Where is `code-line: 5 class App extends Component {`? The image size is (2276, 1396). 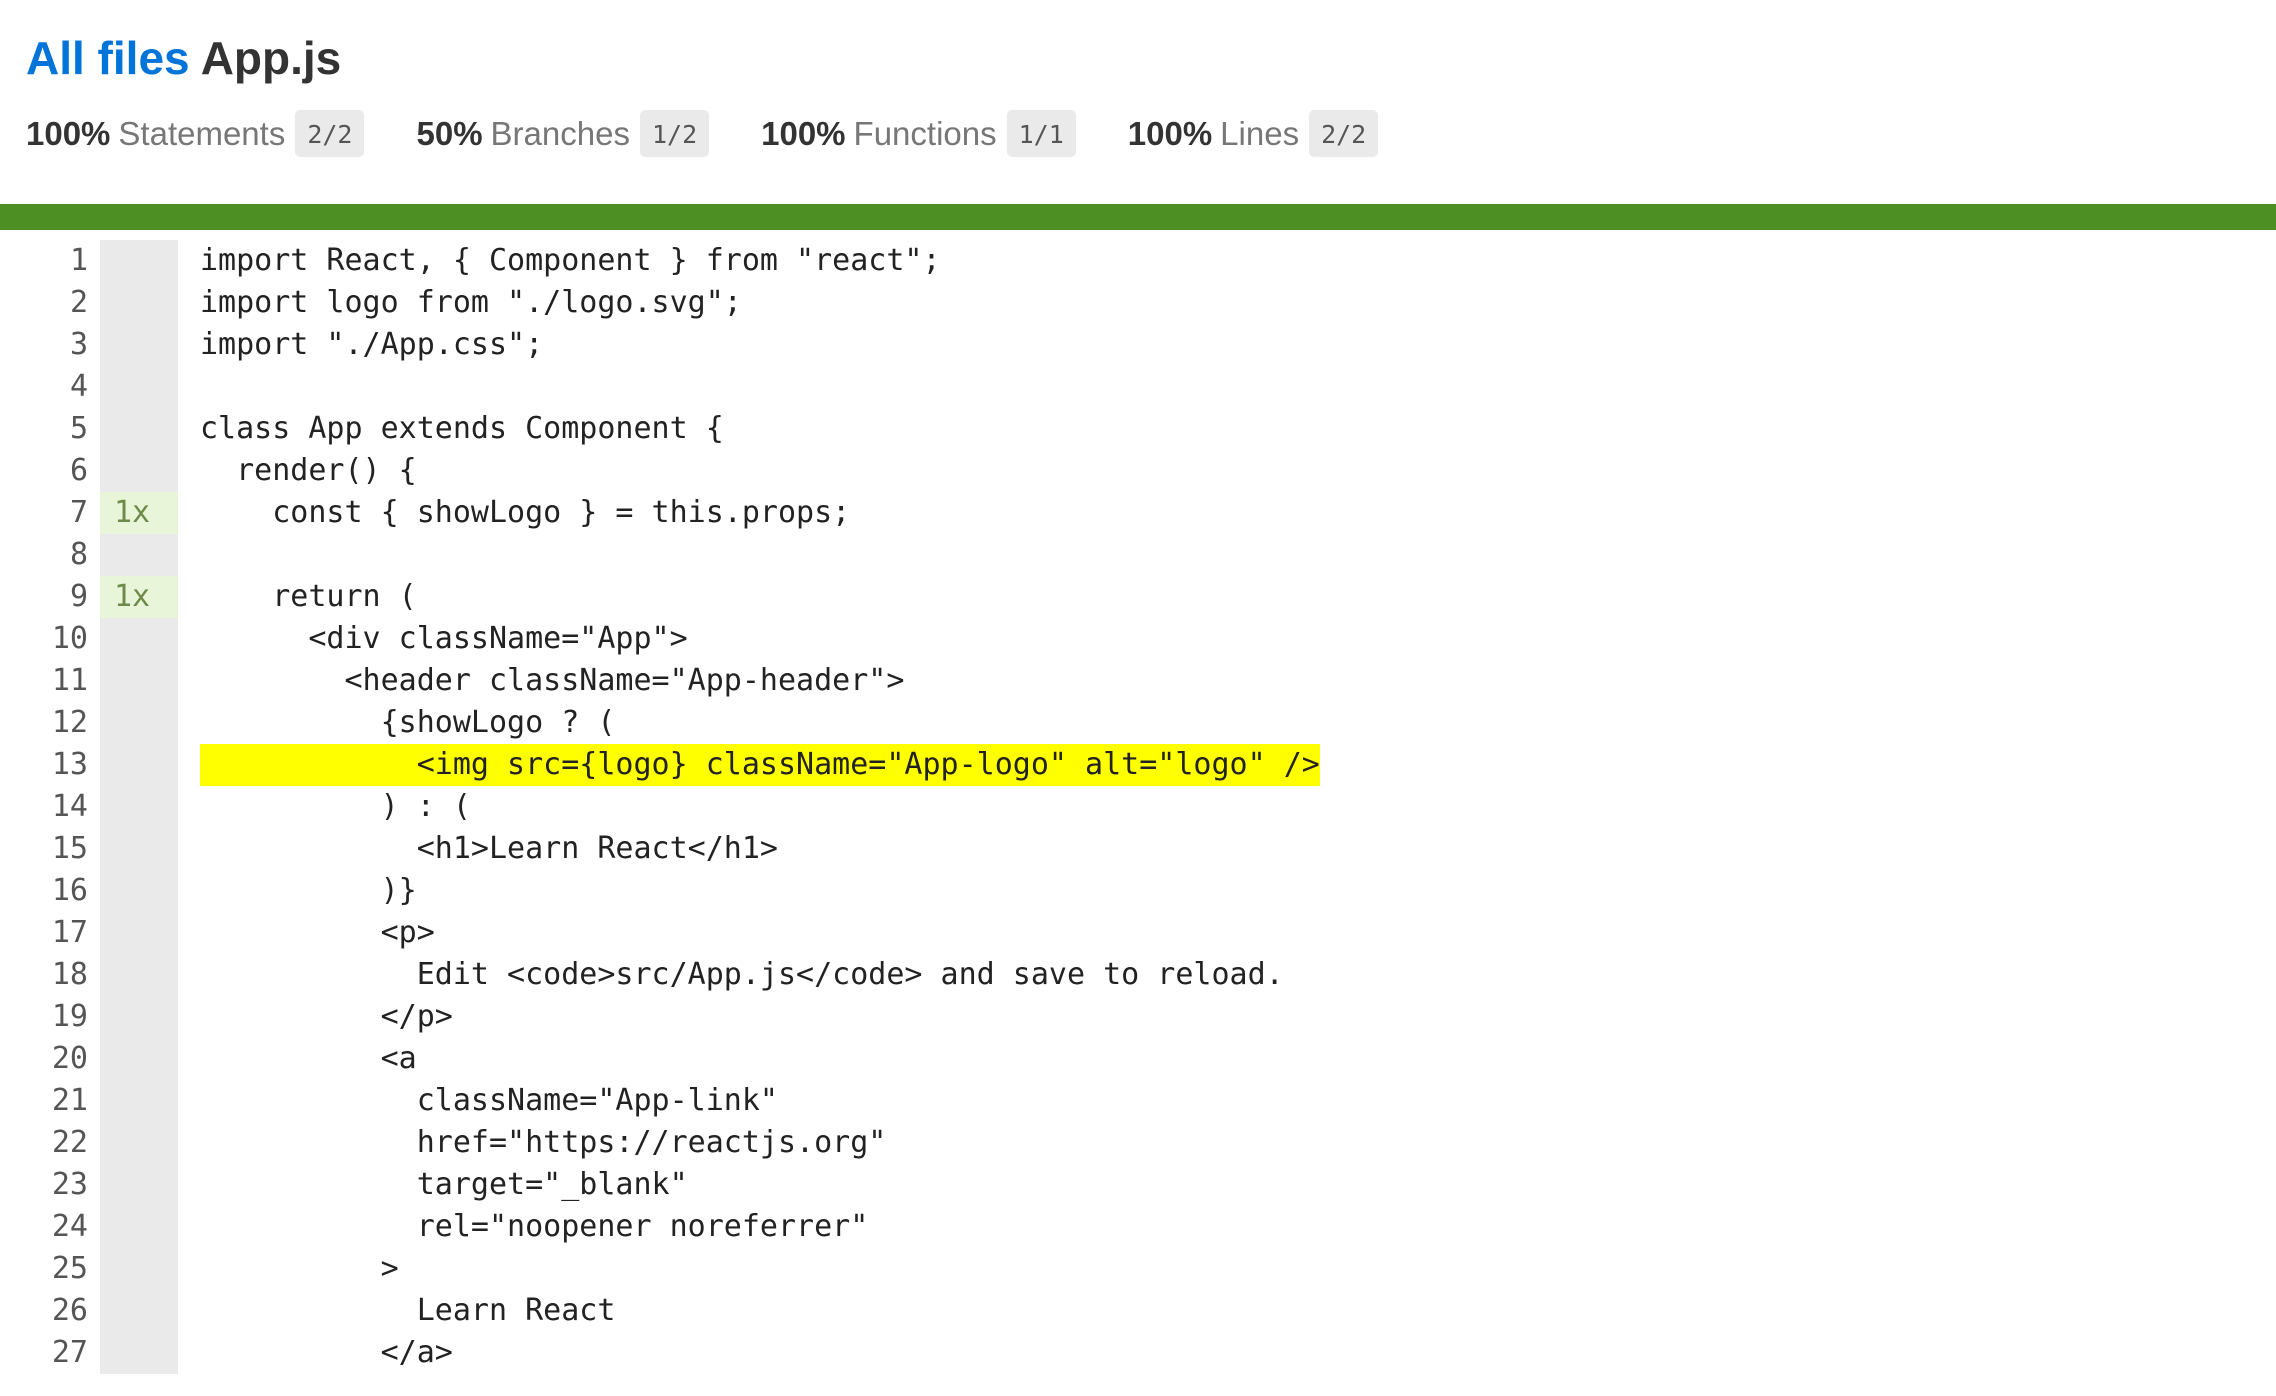 code-line: 5 class App extends Component { is located at coordinates (660, 429).